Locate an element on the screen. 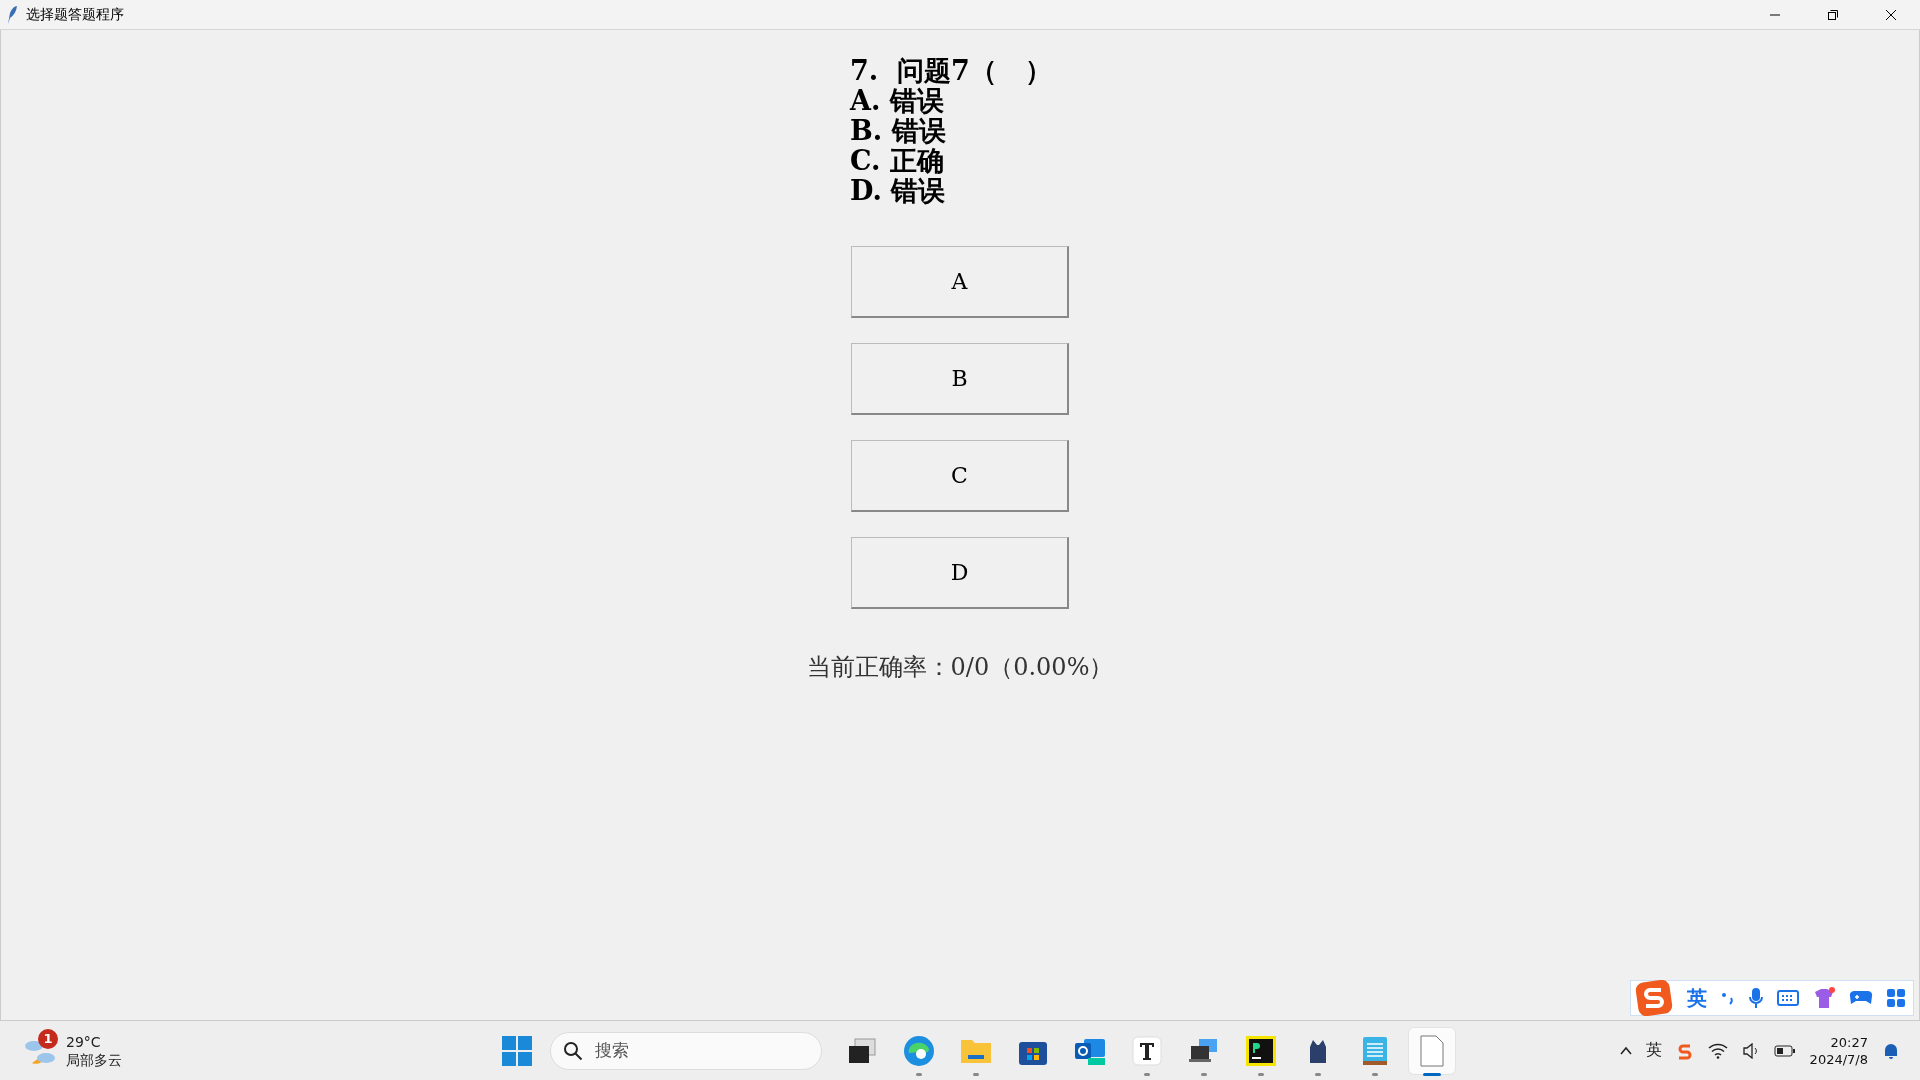  language-indicator: 英 is located at coordinates (1653, 1050).